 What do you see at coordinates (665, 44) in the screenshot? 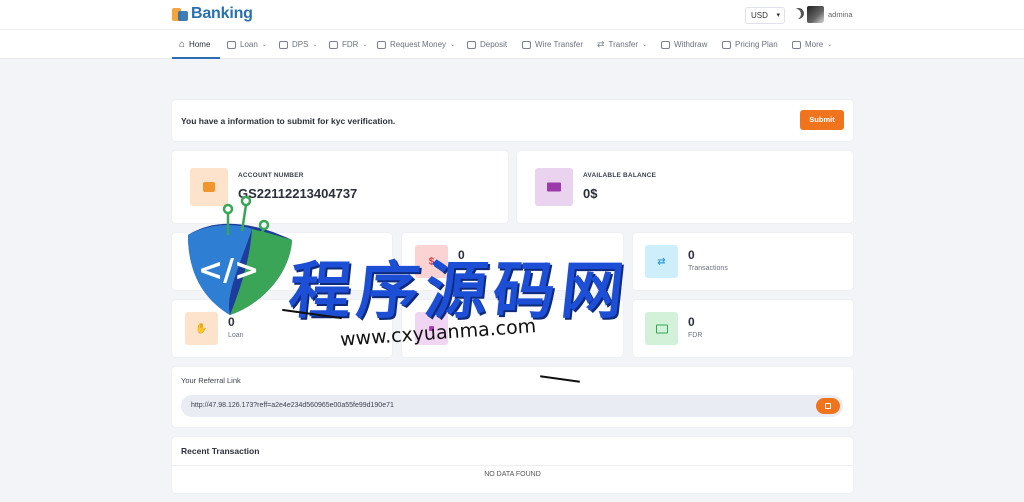
I see `withdraw-icon` at bounding box center [665, 44].